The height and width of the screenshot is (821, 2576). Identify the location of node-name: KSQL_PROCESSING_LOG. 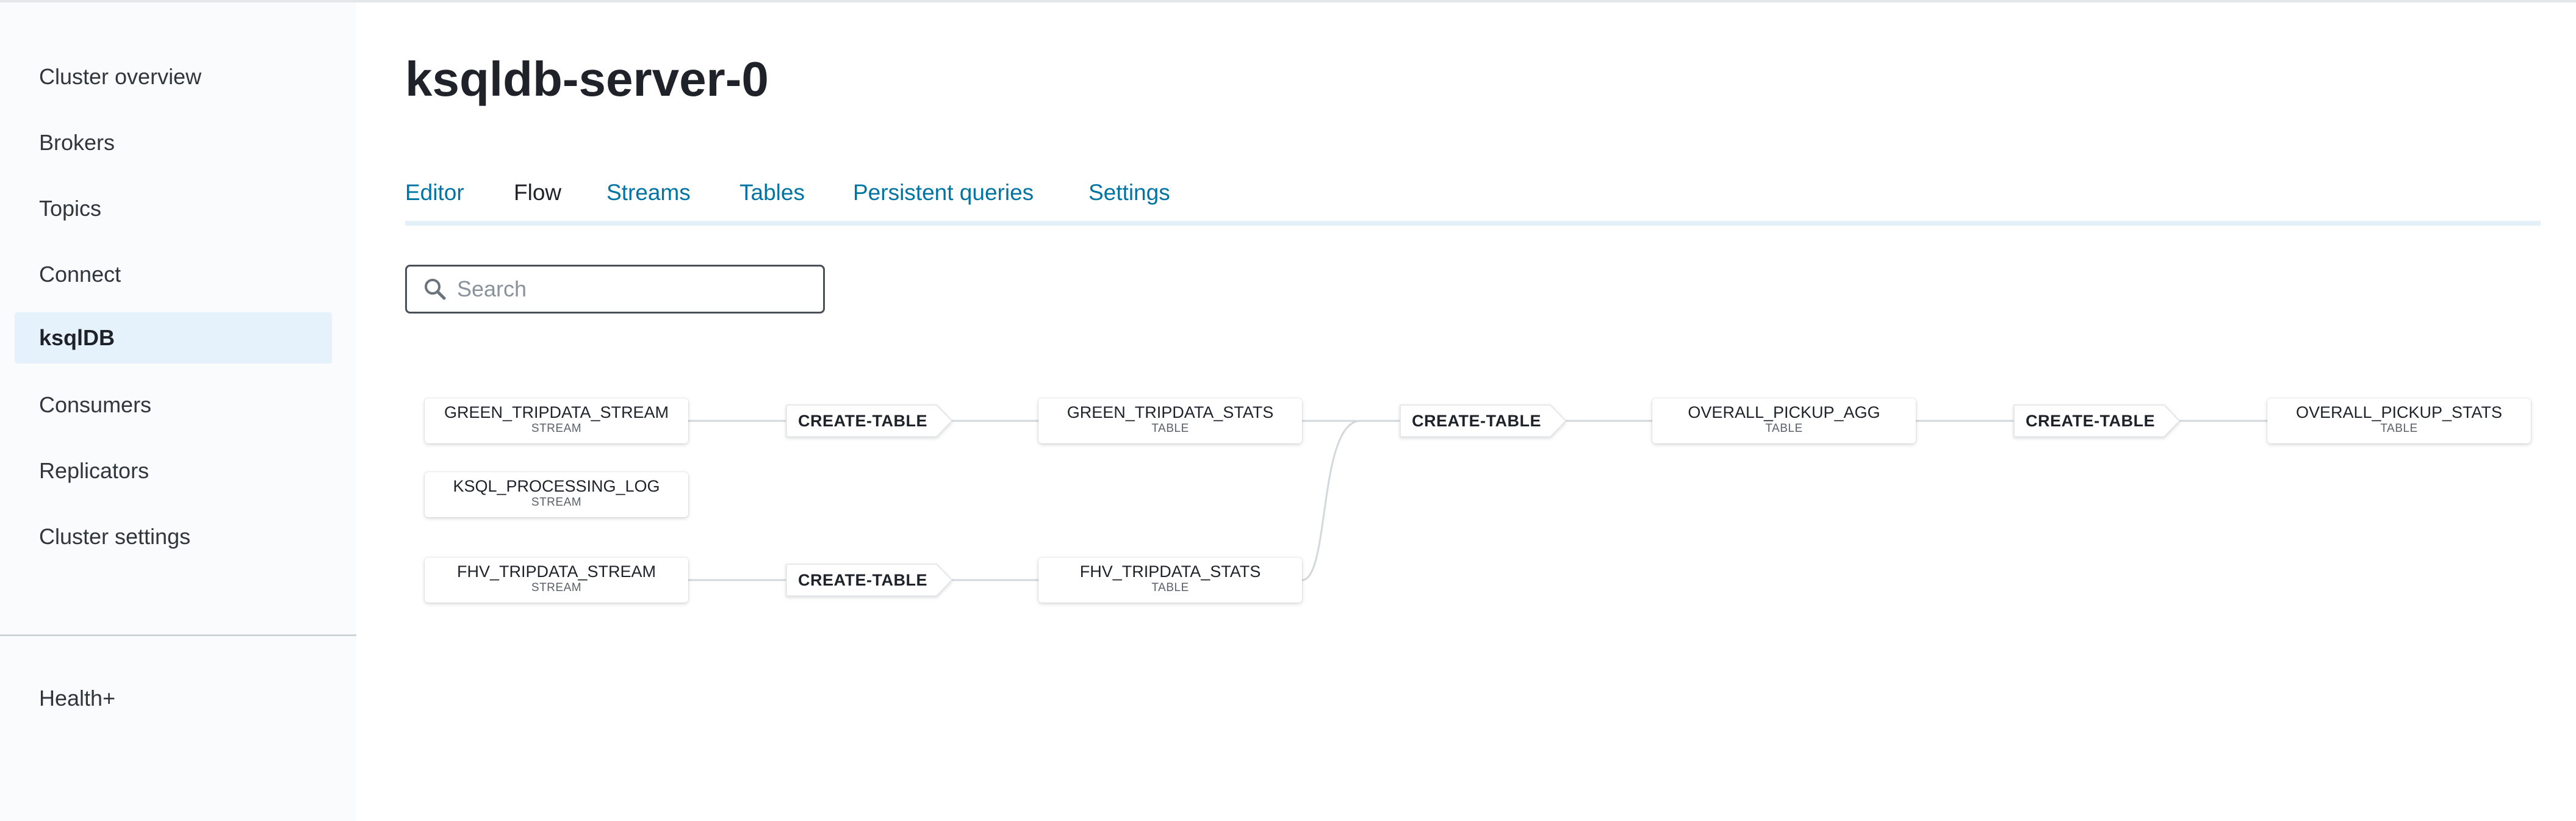
(556, 486).